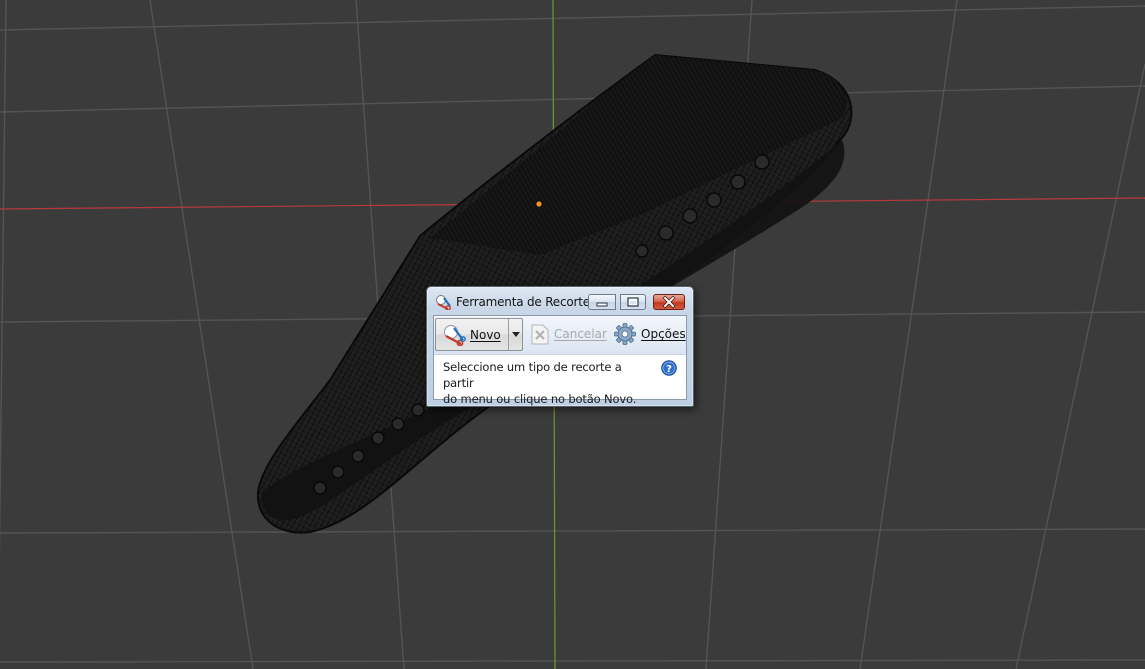  I want to click on new-mode-dropdown, so click(515, 334).